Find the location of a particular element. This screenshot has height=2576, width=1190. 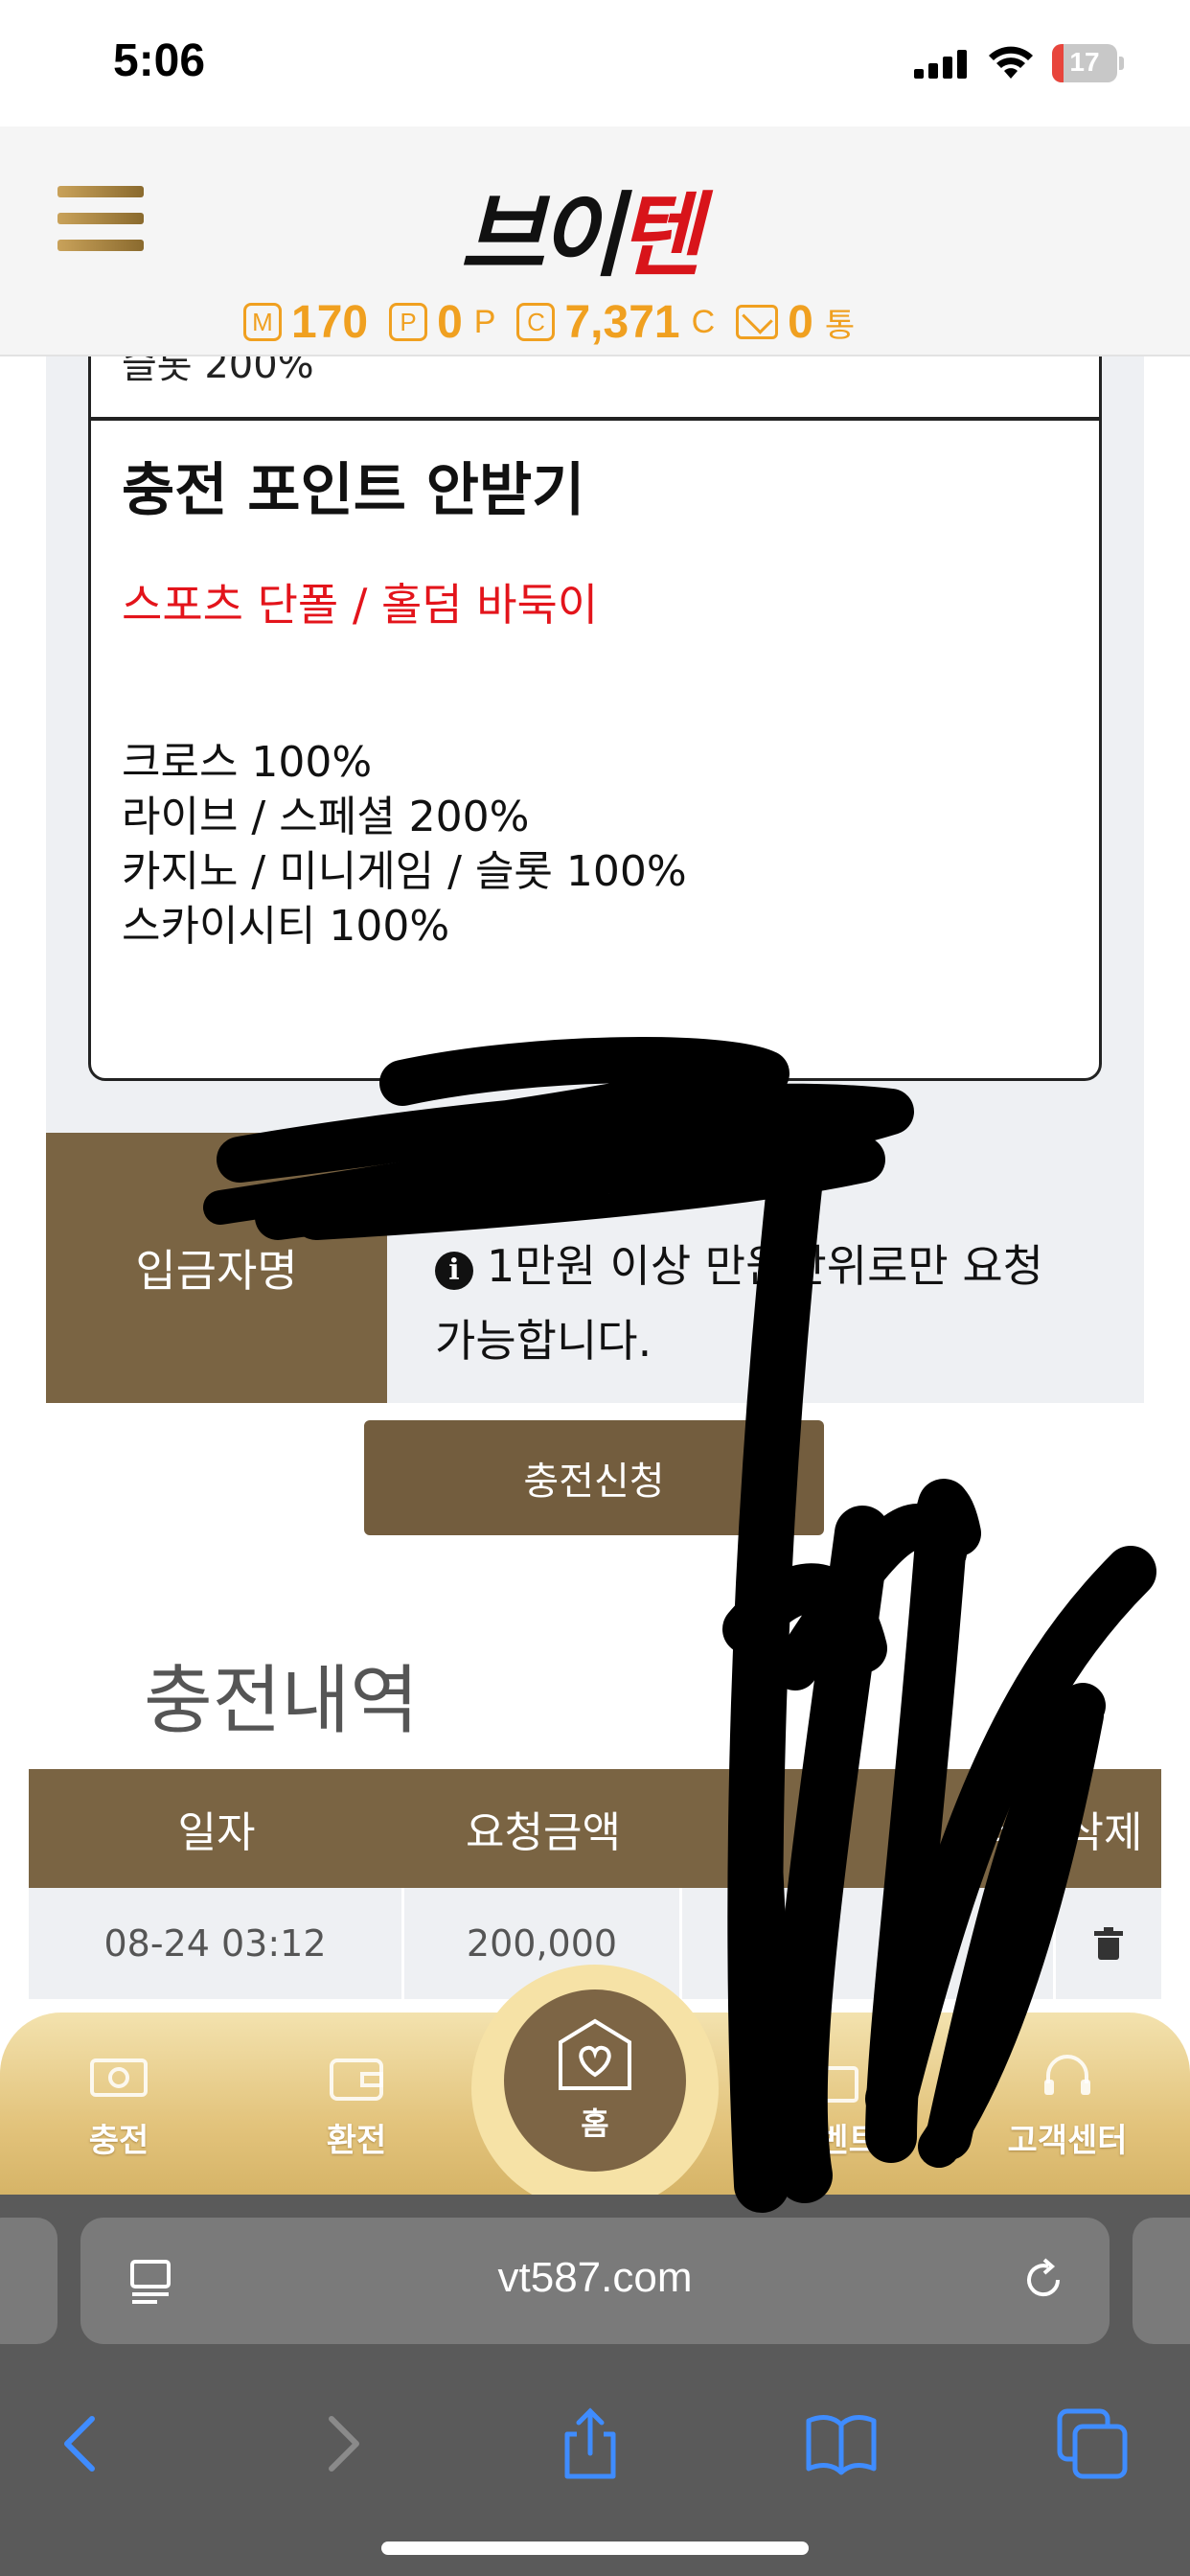

depositor-note: i 1만원 이상 만원단위로만 요청 가능합니다. is located at coordinates (780, 1303).